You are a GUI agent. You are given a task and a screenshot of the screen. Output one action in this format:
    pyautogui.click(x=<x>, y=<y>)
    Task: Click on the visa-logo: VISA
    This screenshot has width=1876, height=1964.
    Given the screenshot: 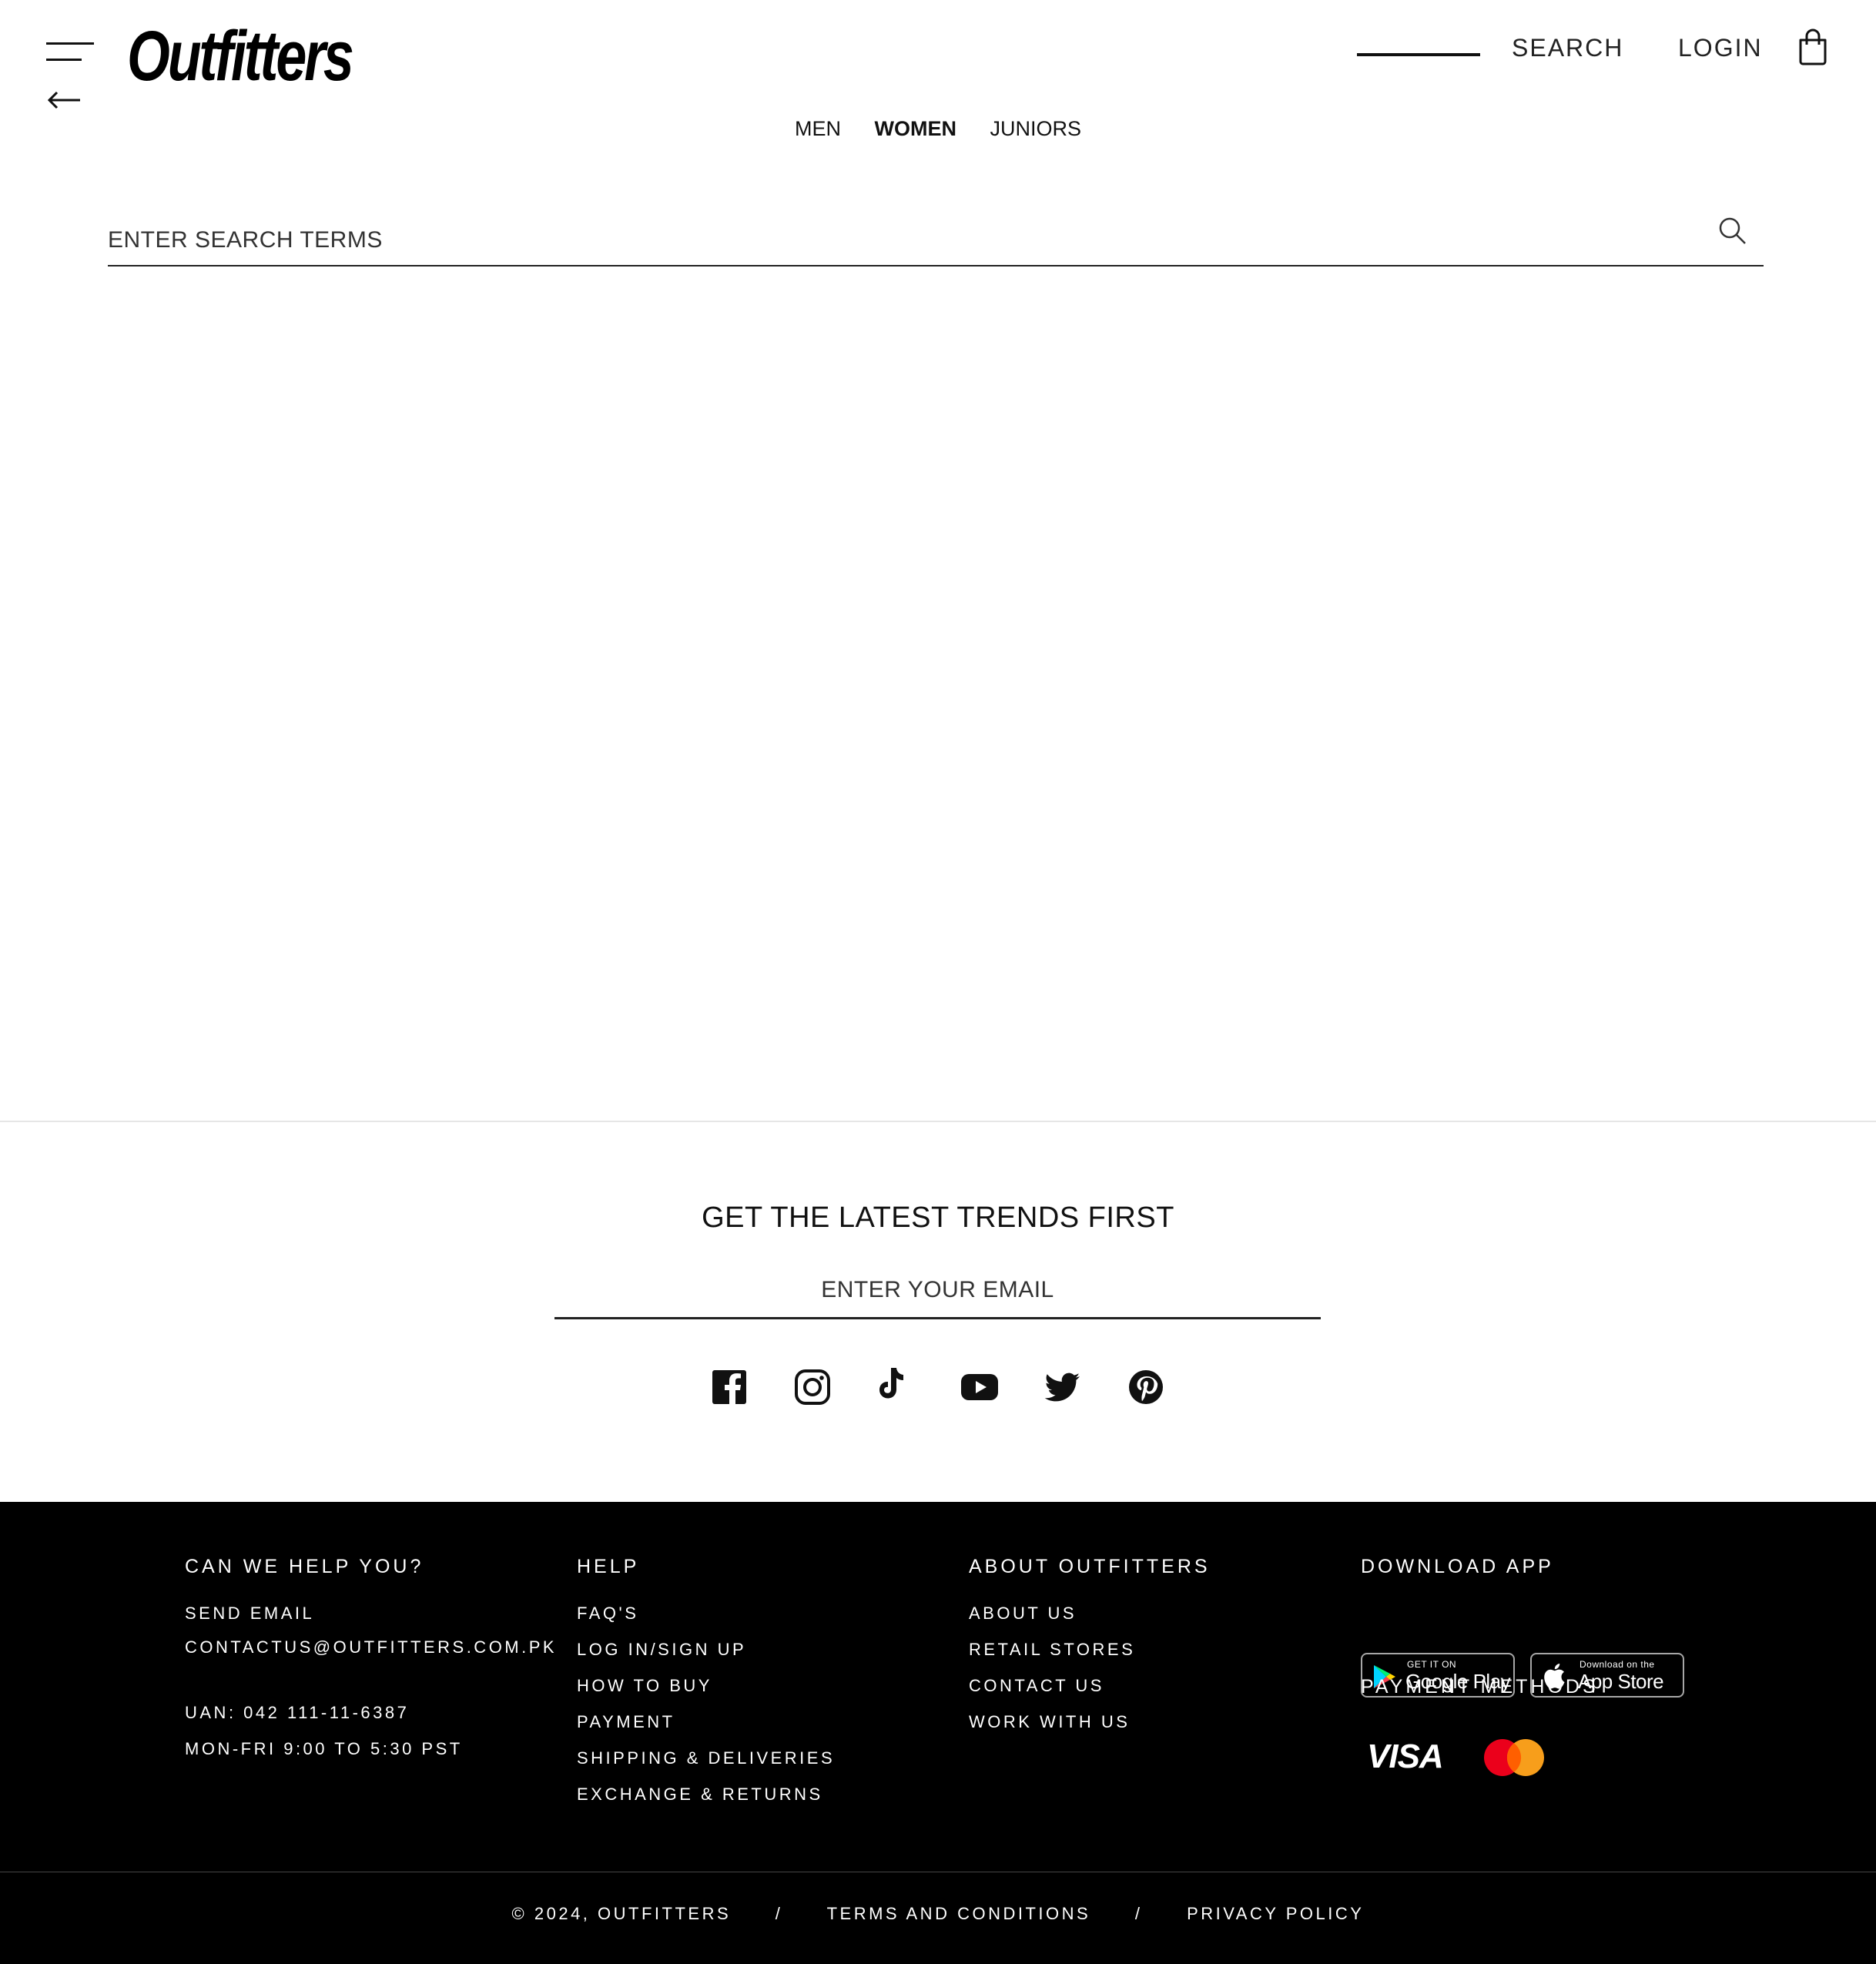 What is the action you would take?
    pyautogui.click(x=1405, y=1756)
    